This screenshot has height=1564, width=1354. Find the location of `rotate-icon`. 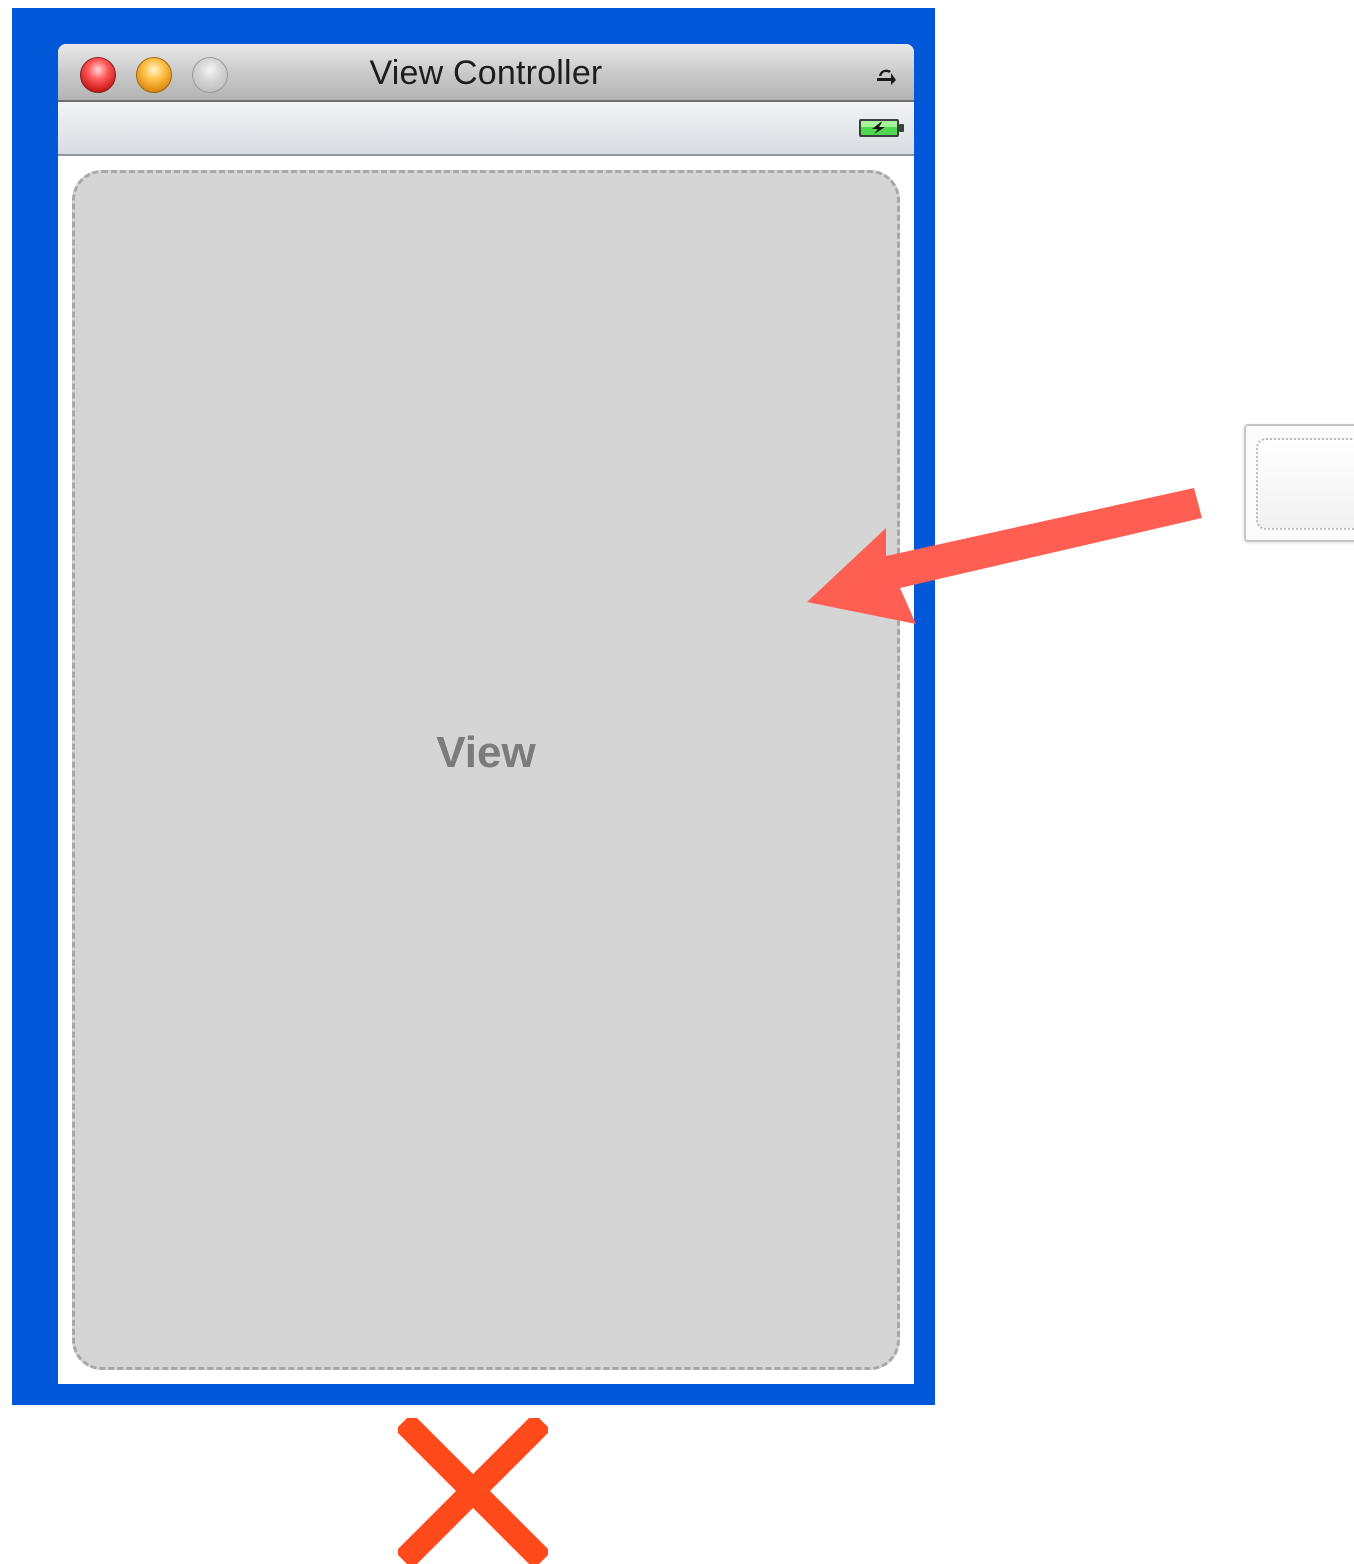

rotate-icon is located at coordinates (886, 74).